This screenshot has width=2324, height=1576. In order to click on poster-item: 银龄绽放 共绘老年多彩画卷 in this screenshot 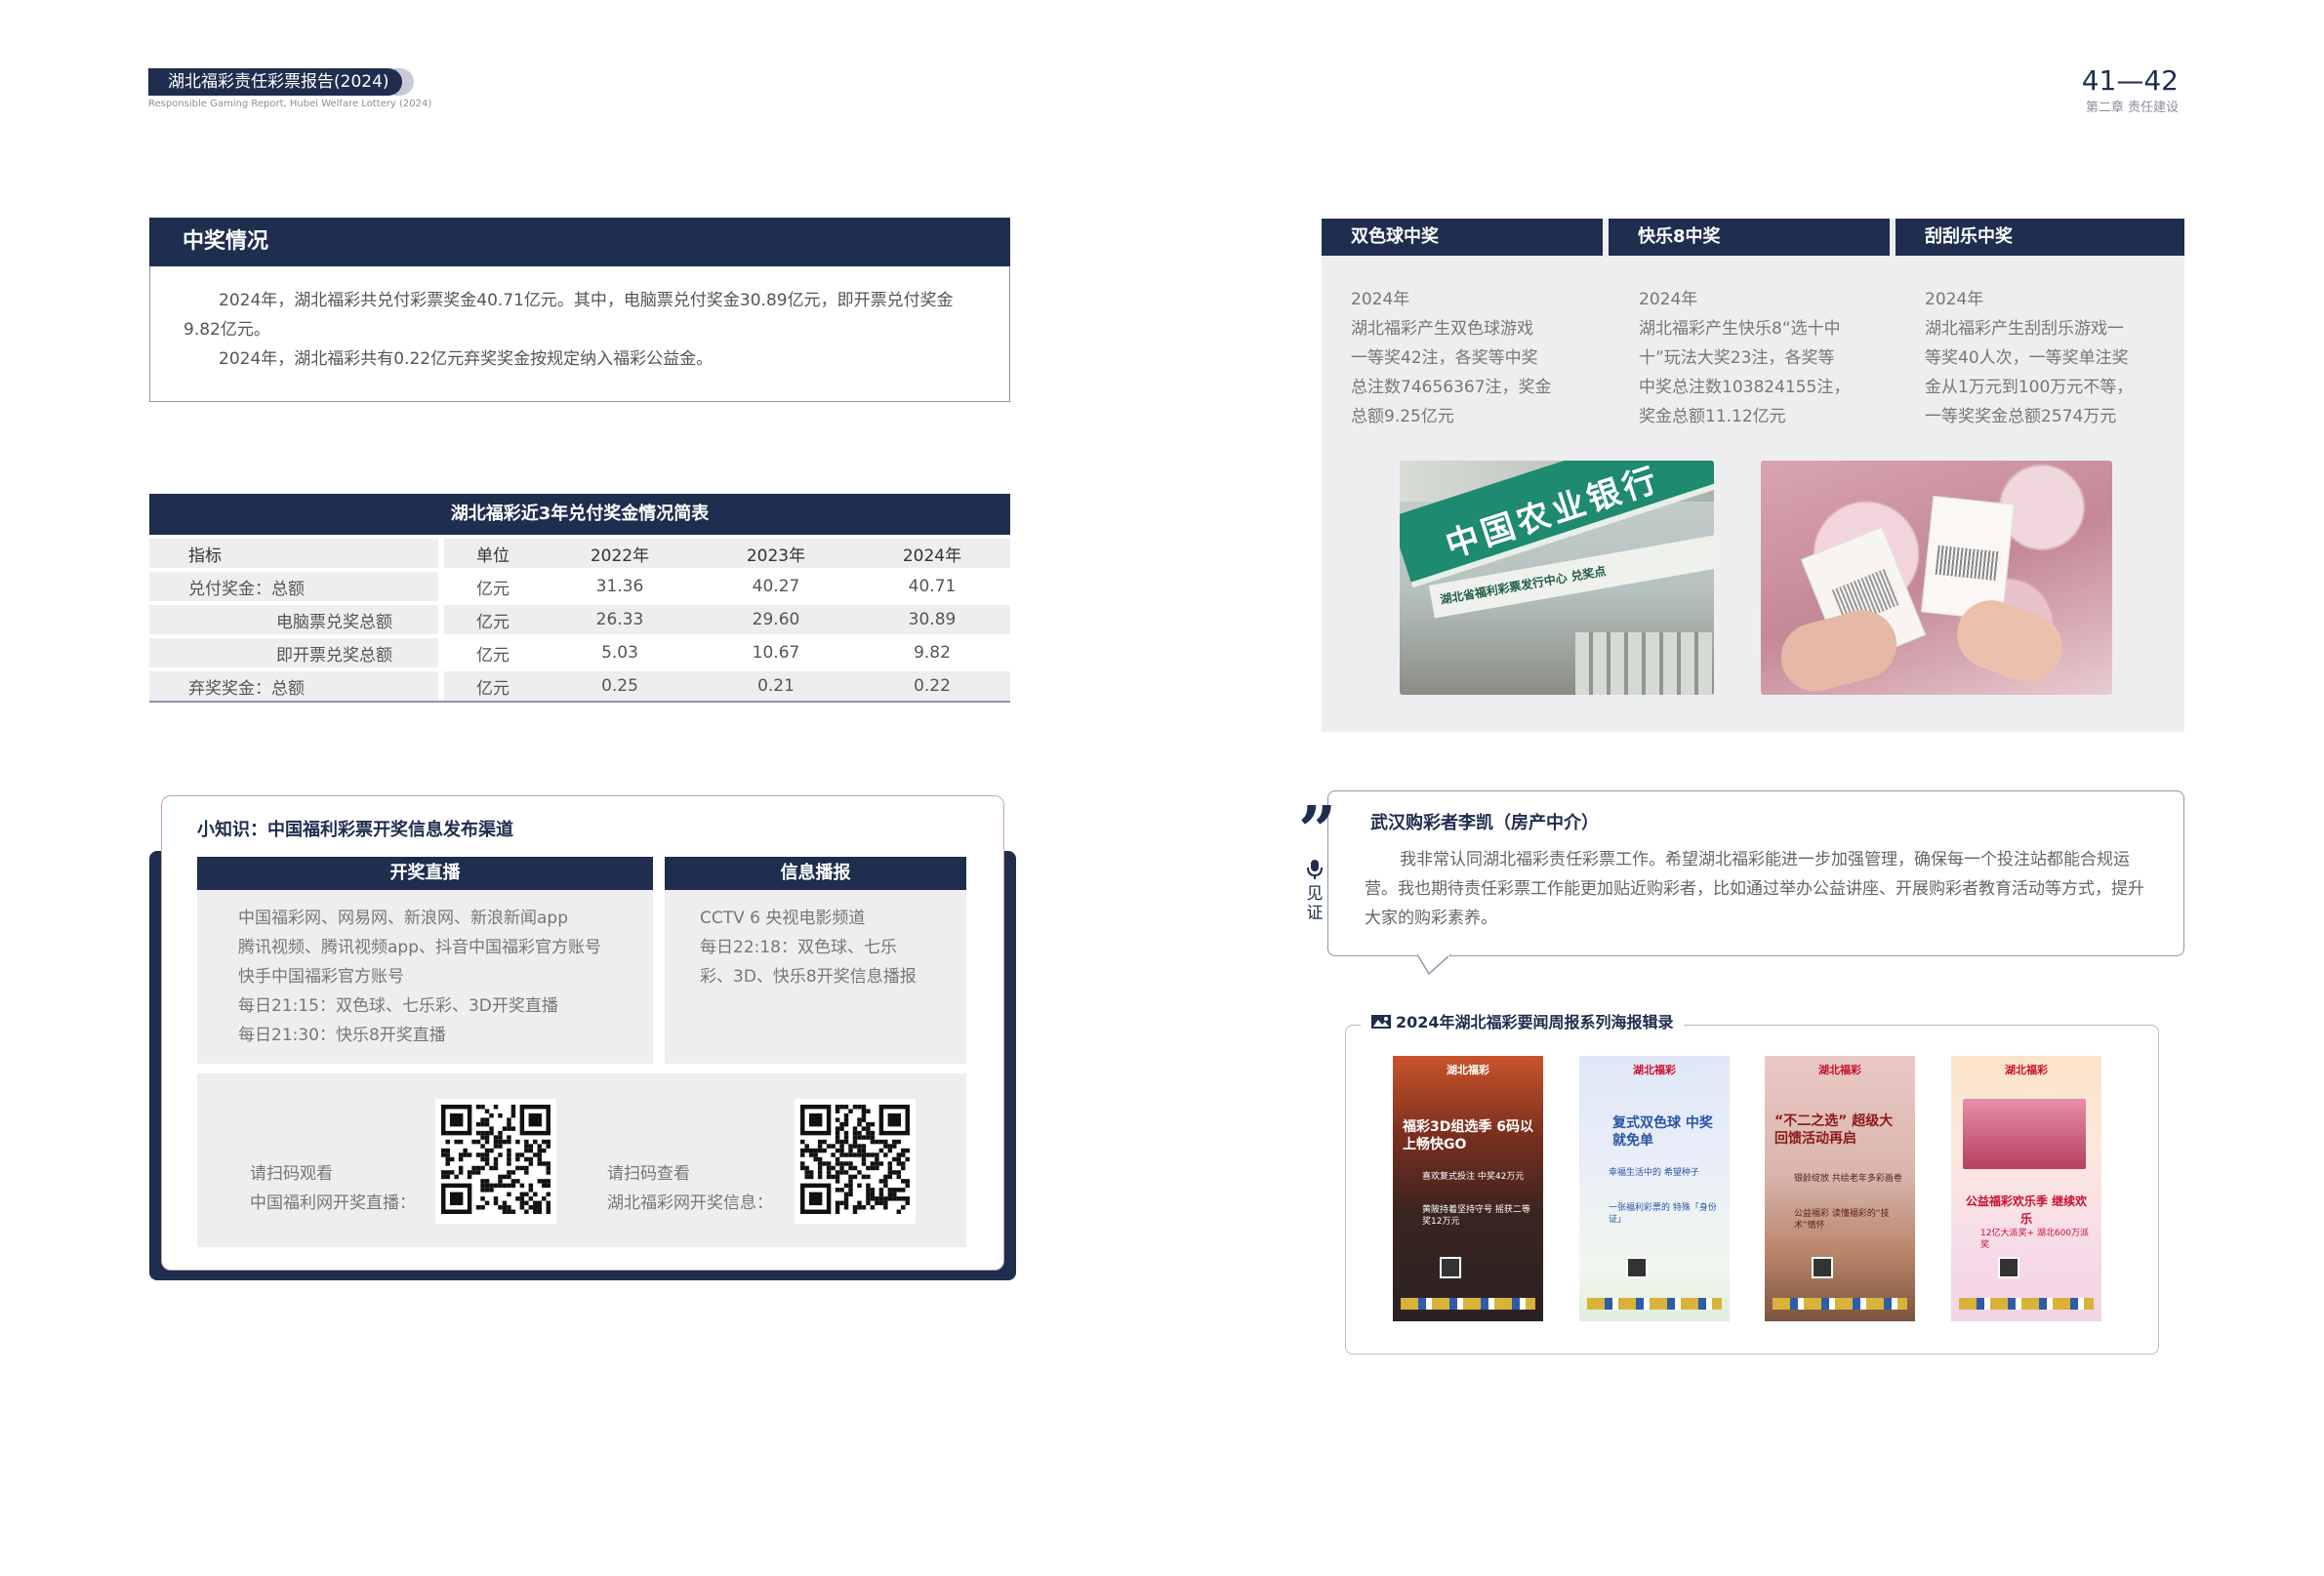, I will do `click(1848, 1179)`.